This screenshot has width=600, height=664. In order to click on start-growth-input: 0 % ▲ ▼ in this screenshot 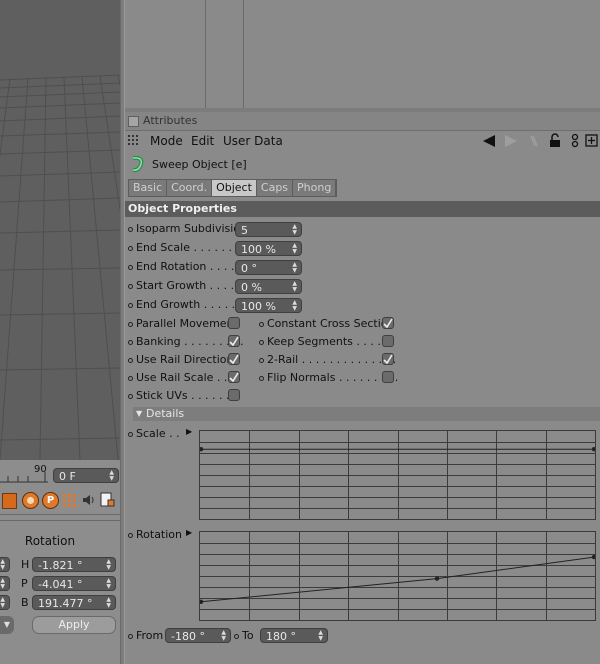, I will do `click(268, 286)`.